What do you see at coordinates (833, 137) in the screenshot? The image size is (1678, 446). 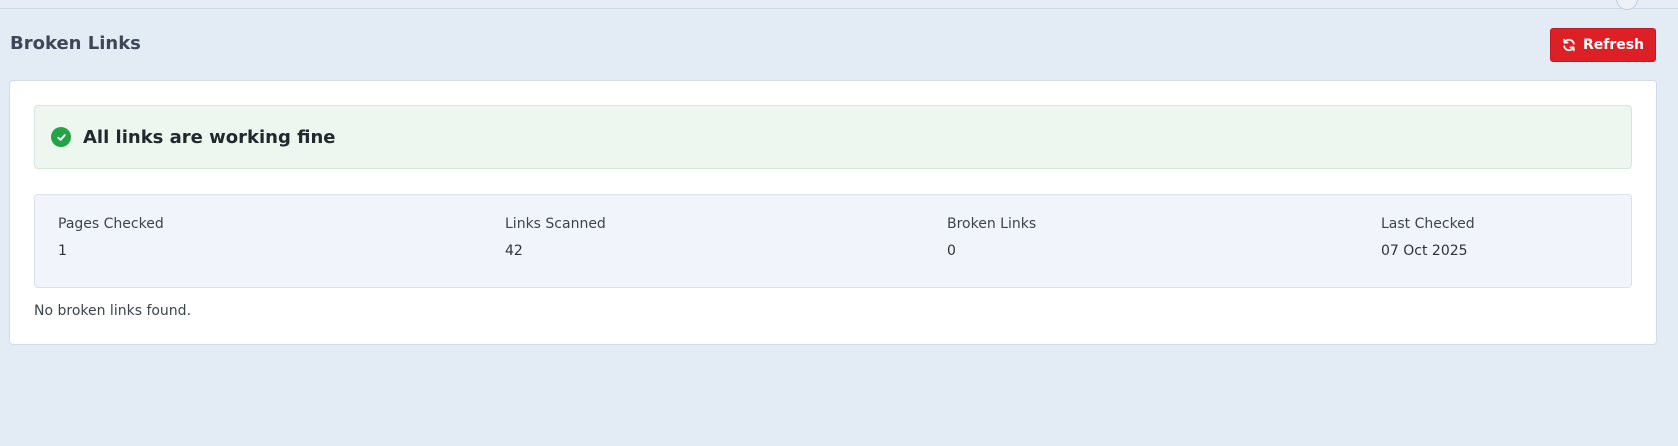 I see `status-alert: All links are working fine` at bounding box center [833, 137].